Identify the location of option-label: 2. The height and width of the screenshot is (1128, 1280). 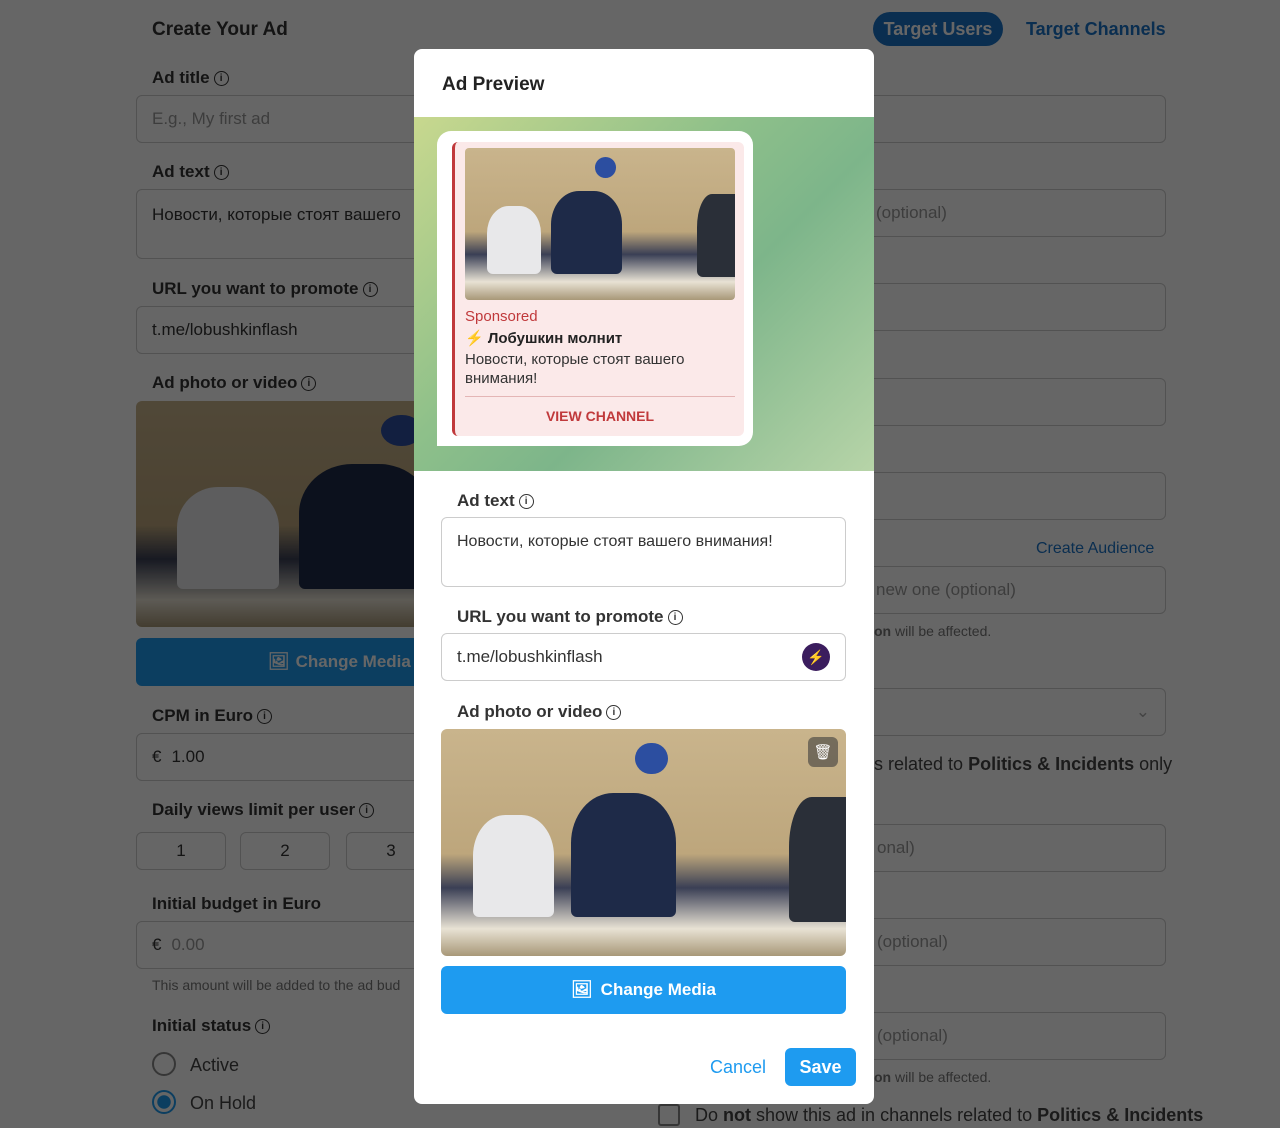
(285, 850).